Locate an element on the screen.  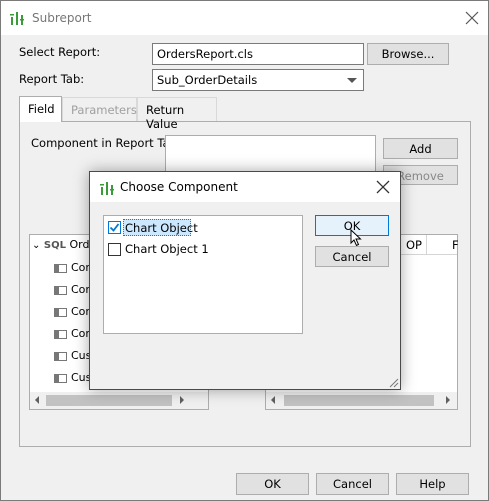
collapse-chevron-icon: ⌄ is located at coordinates (36, 245).